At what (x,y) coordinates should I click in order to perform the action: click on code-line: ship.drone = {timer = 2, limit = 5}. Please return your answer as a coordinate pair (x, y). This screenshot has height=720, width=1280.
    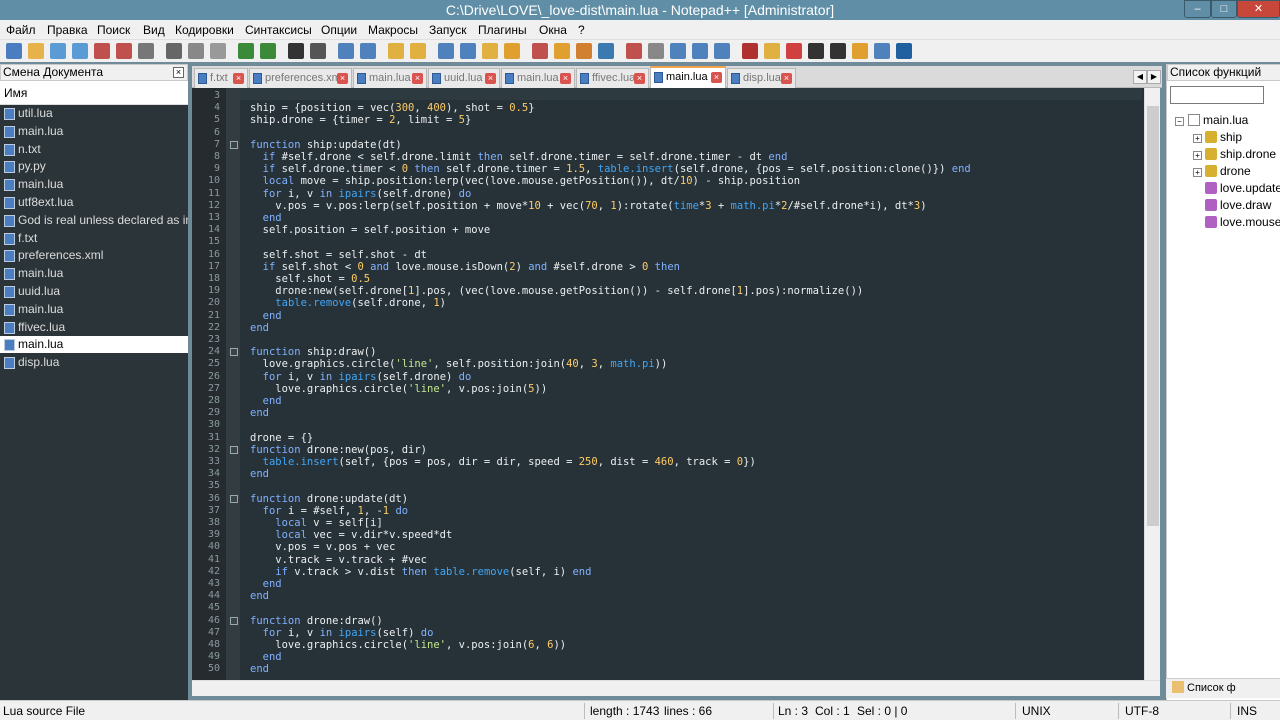
    Looking at the image, I should click on (360, 120).